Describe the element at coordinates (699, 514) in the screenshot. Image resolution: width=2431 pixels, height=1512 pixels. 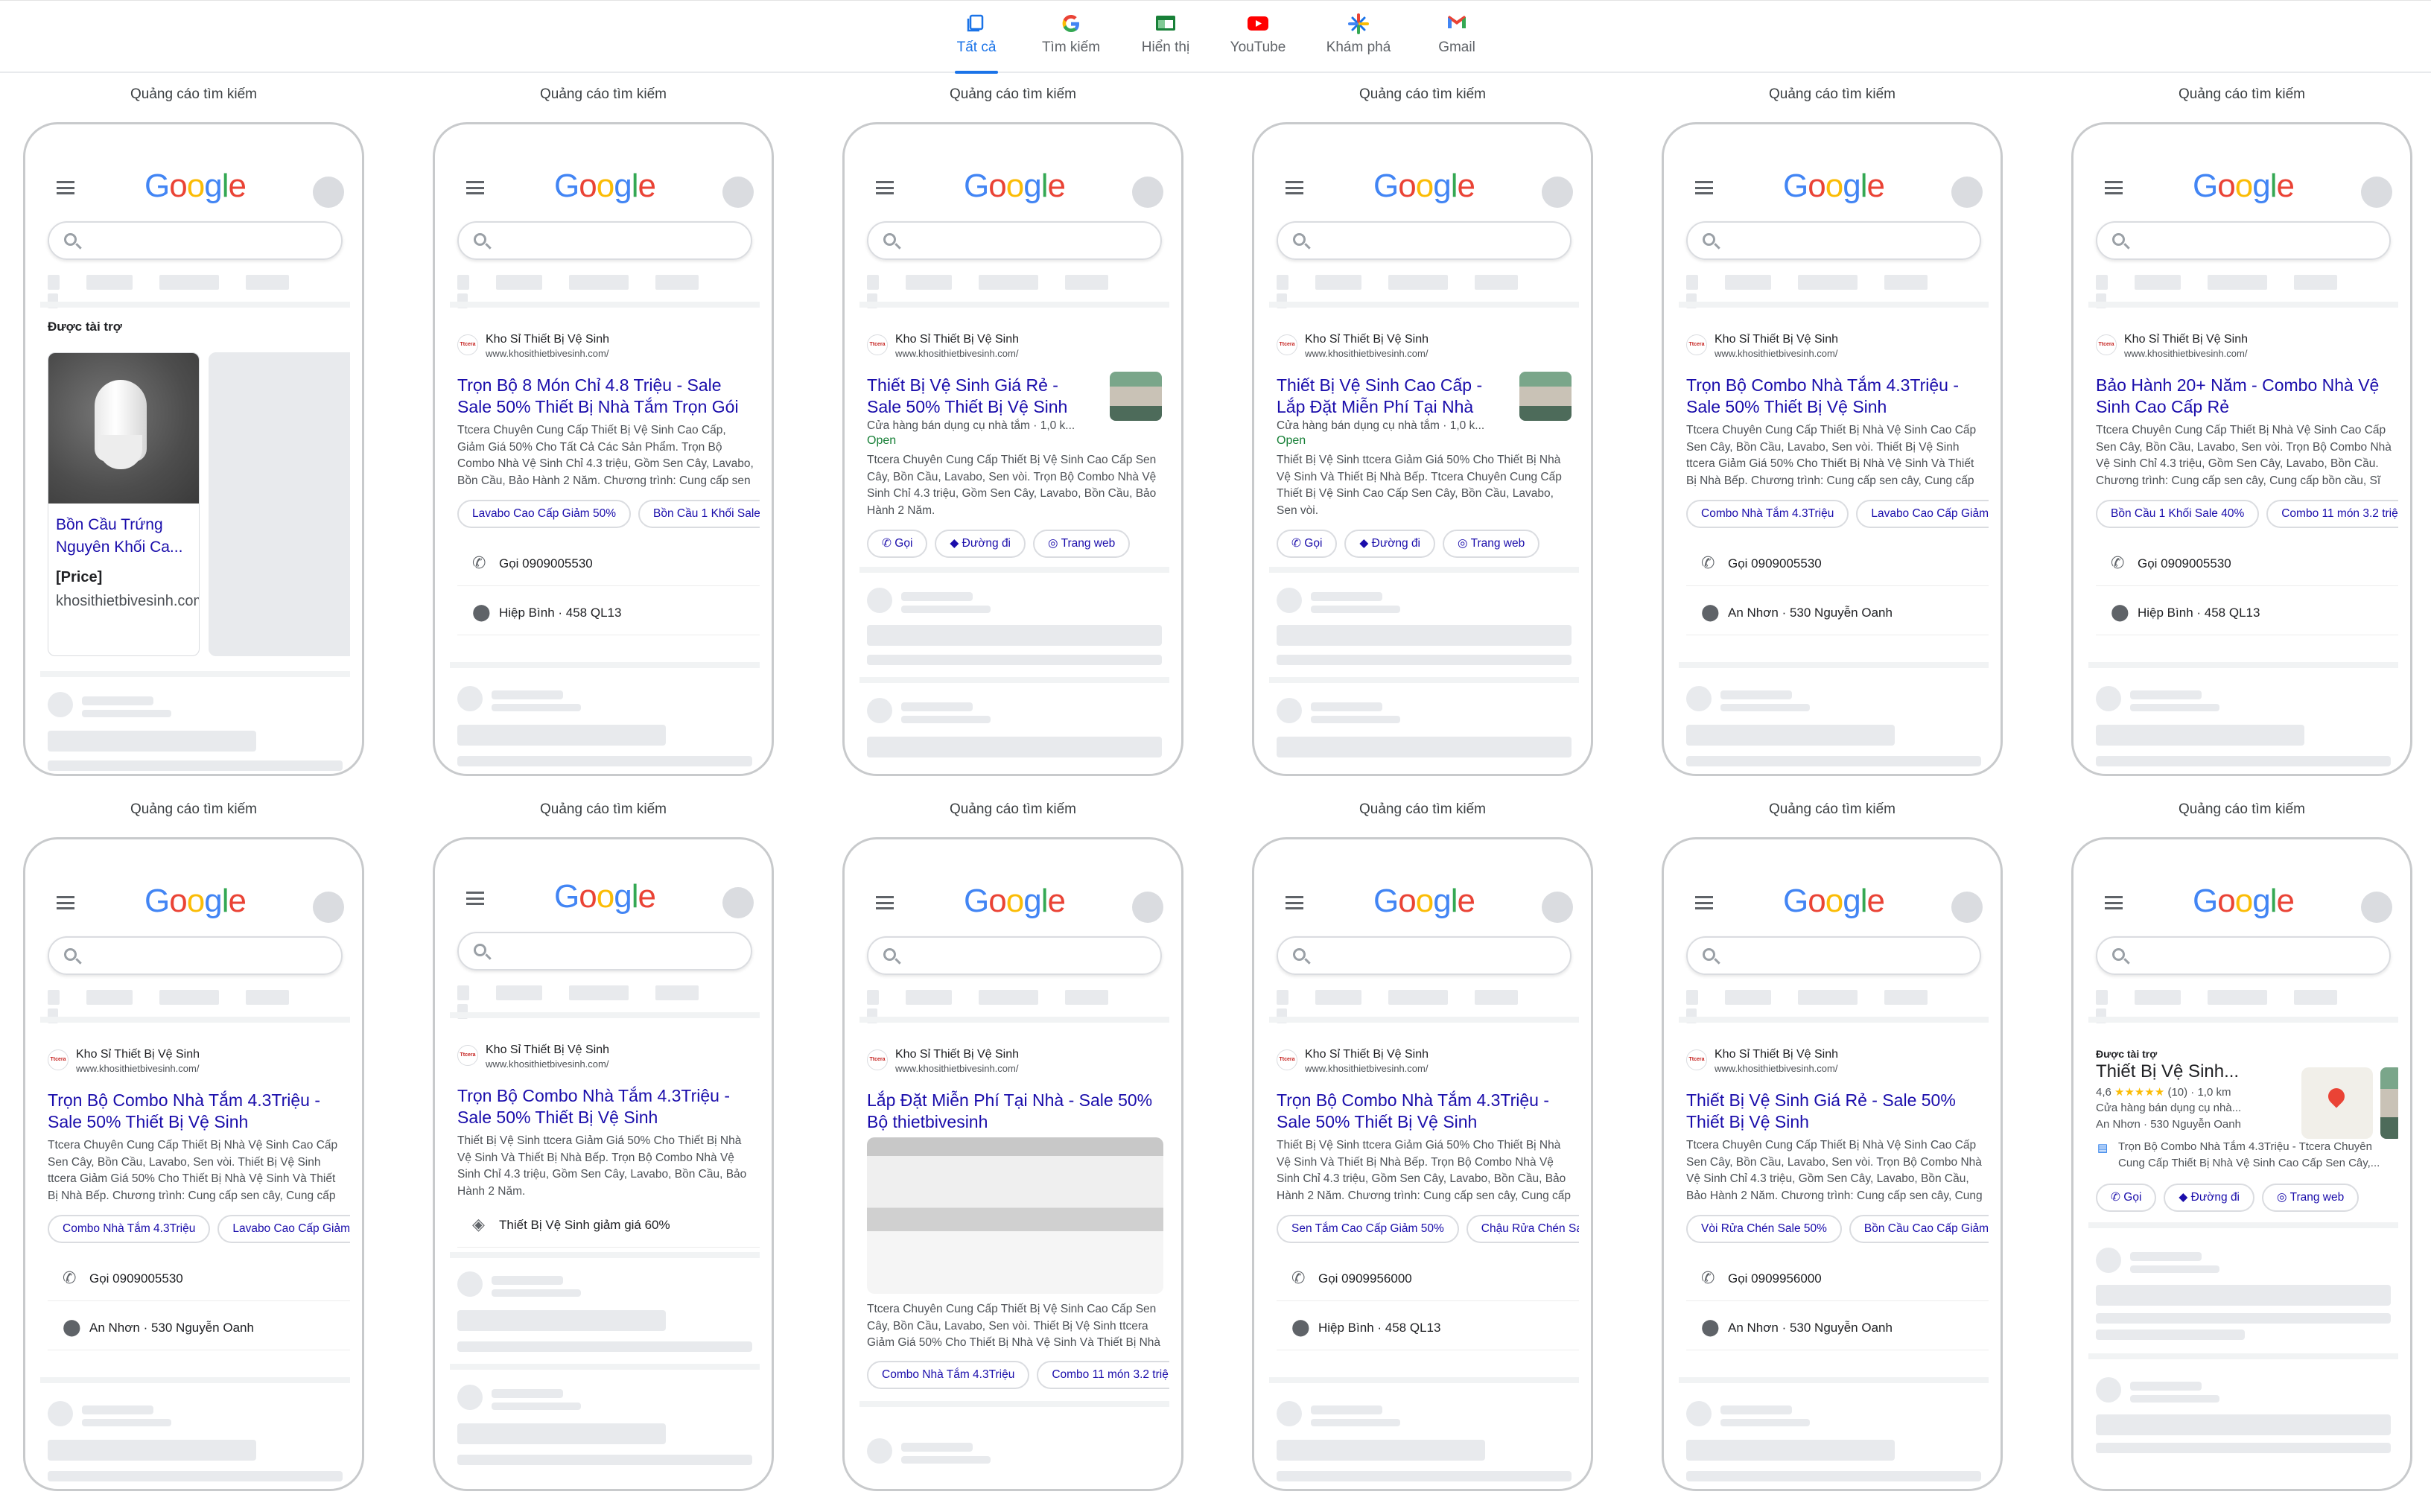
I see `sitelink: Bồn Cầu 1 Khối Sale` at that location.